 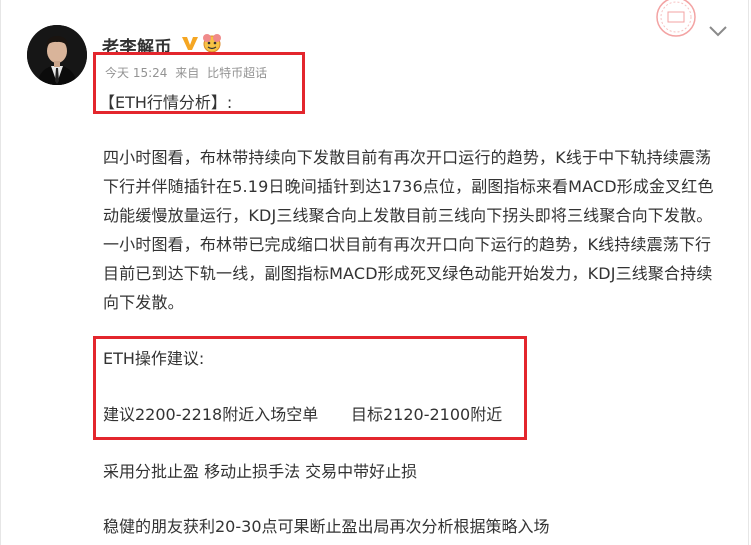 What do you see at coordinates (190, 43) in the screenshot?
I see `verified-v-icon` at bounding box center [190, 43].